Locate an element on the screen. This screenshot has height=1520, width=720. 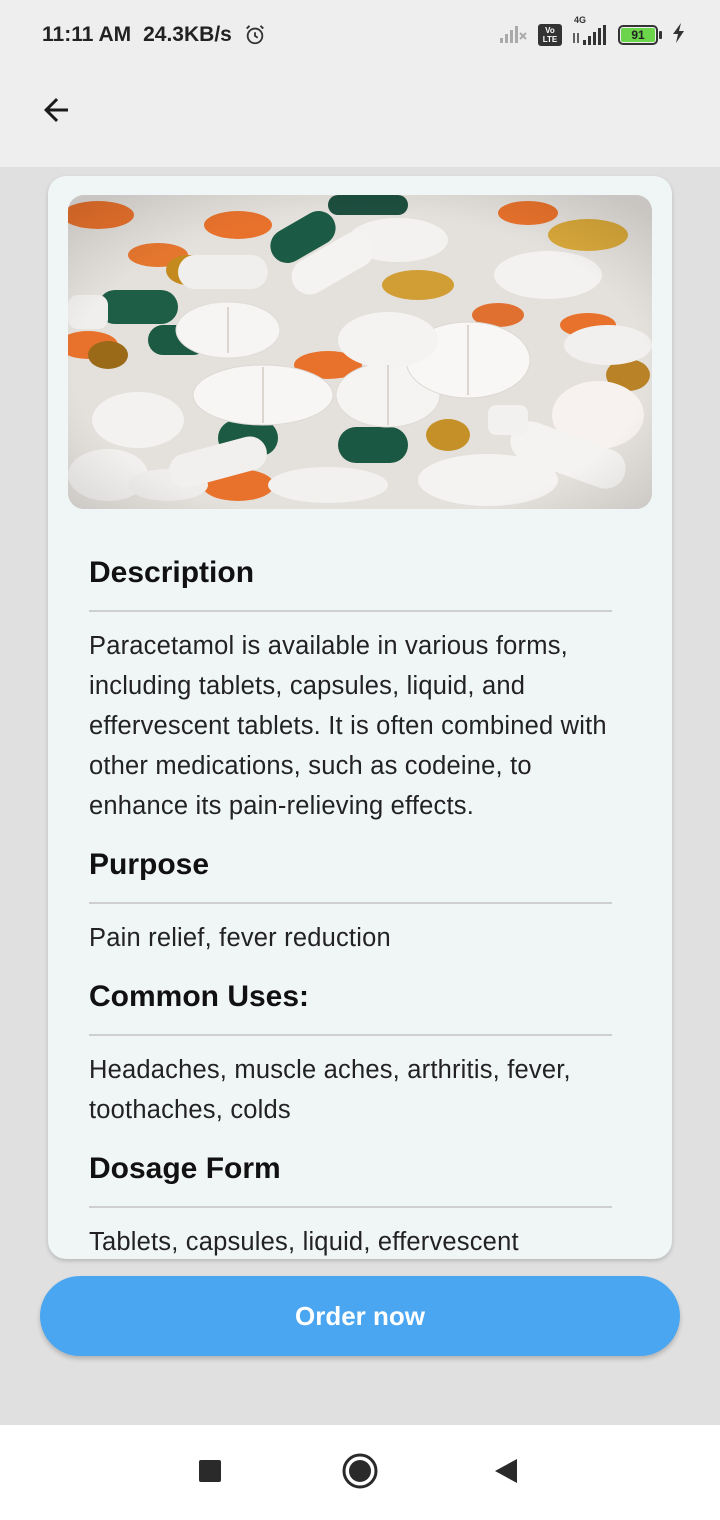
back-button is located at coordinates (56, 112).